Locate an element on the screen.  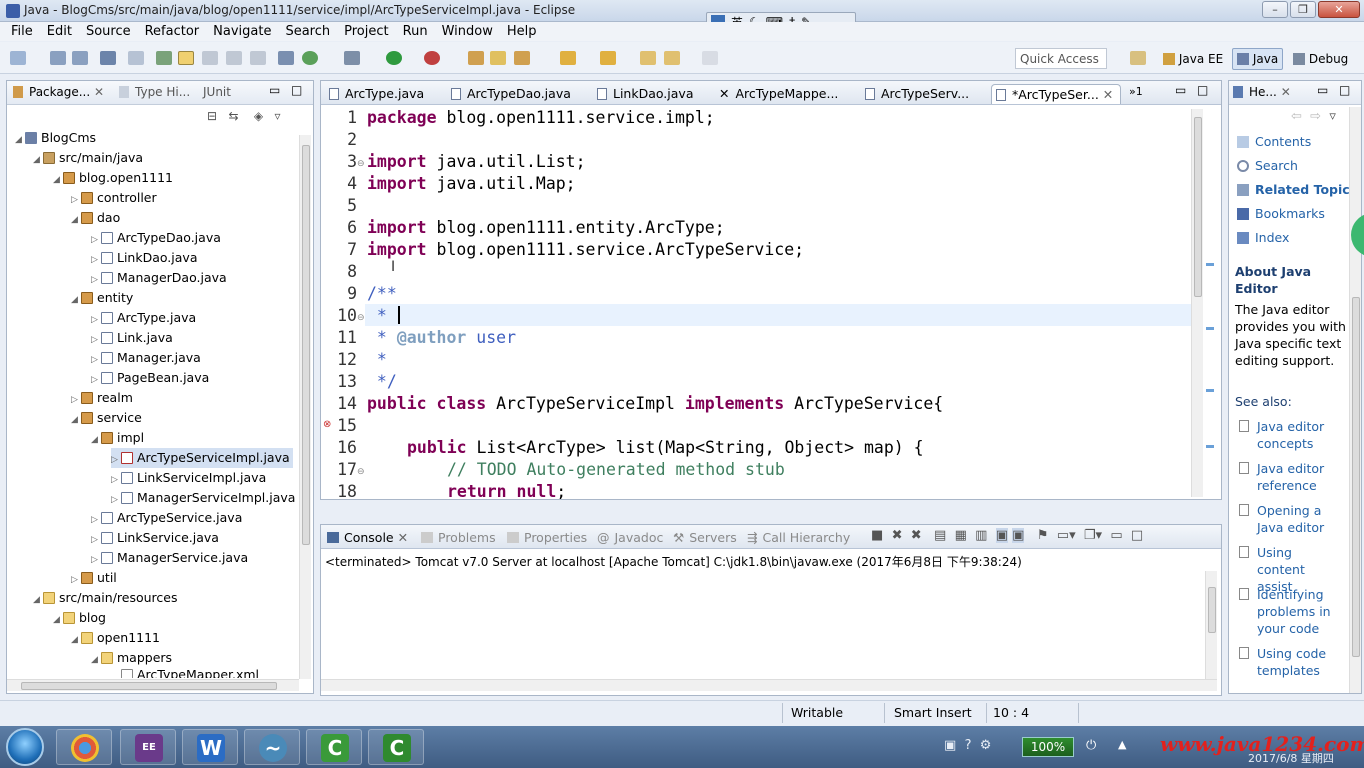
see-also-link: Identifying problems in your code is located at coordinates (1289, 611).